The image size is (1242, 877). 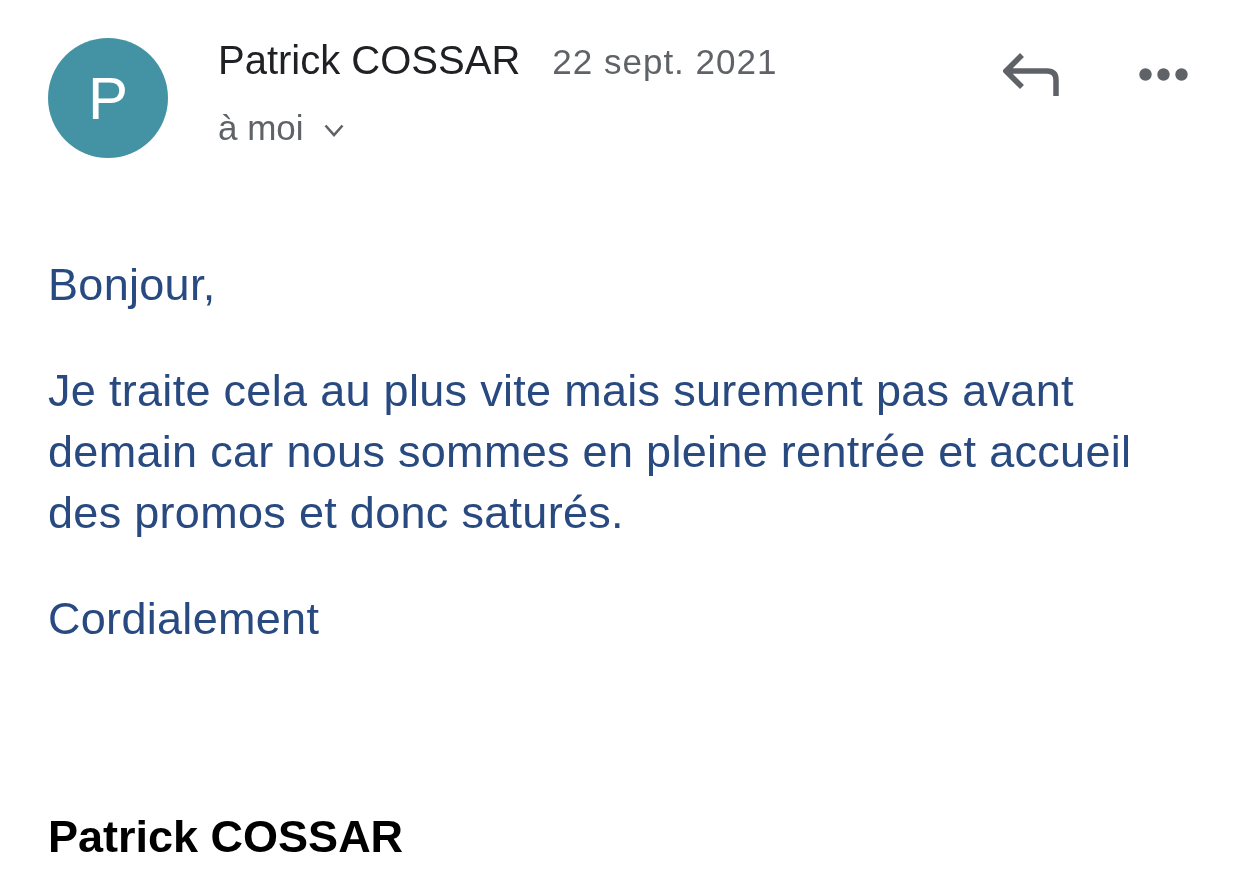 I want to click on signature-name: Patrick COSSAR, so click(x=226, y=837).